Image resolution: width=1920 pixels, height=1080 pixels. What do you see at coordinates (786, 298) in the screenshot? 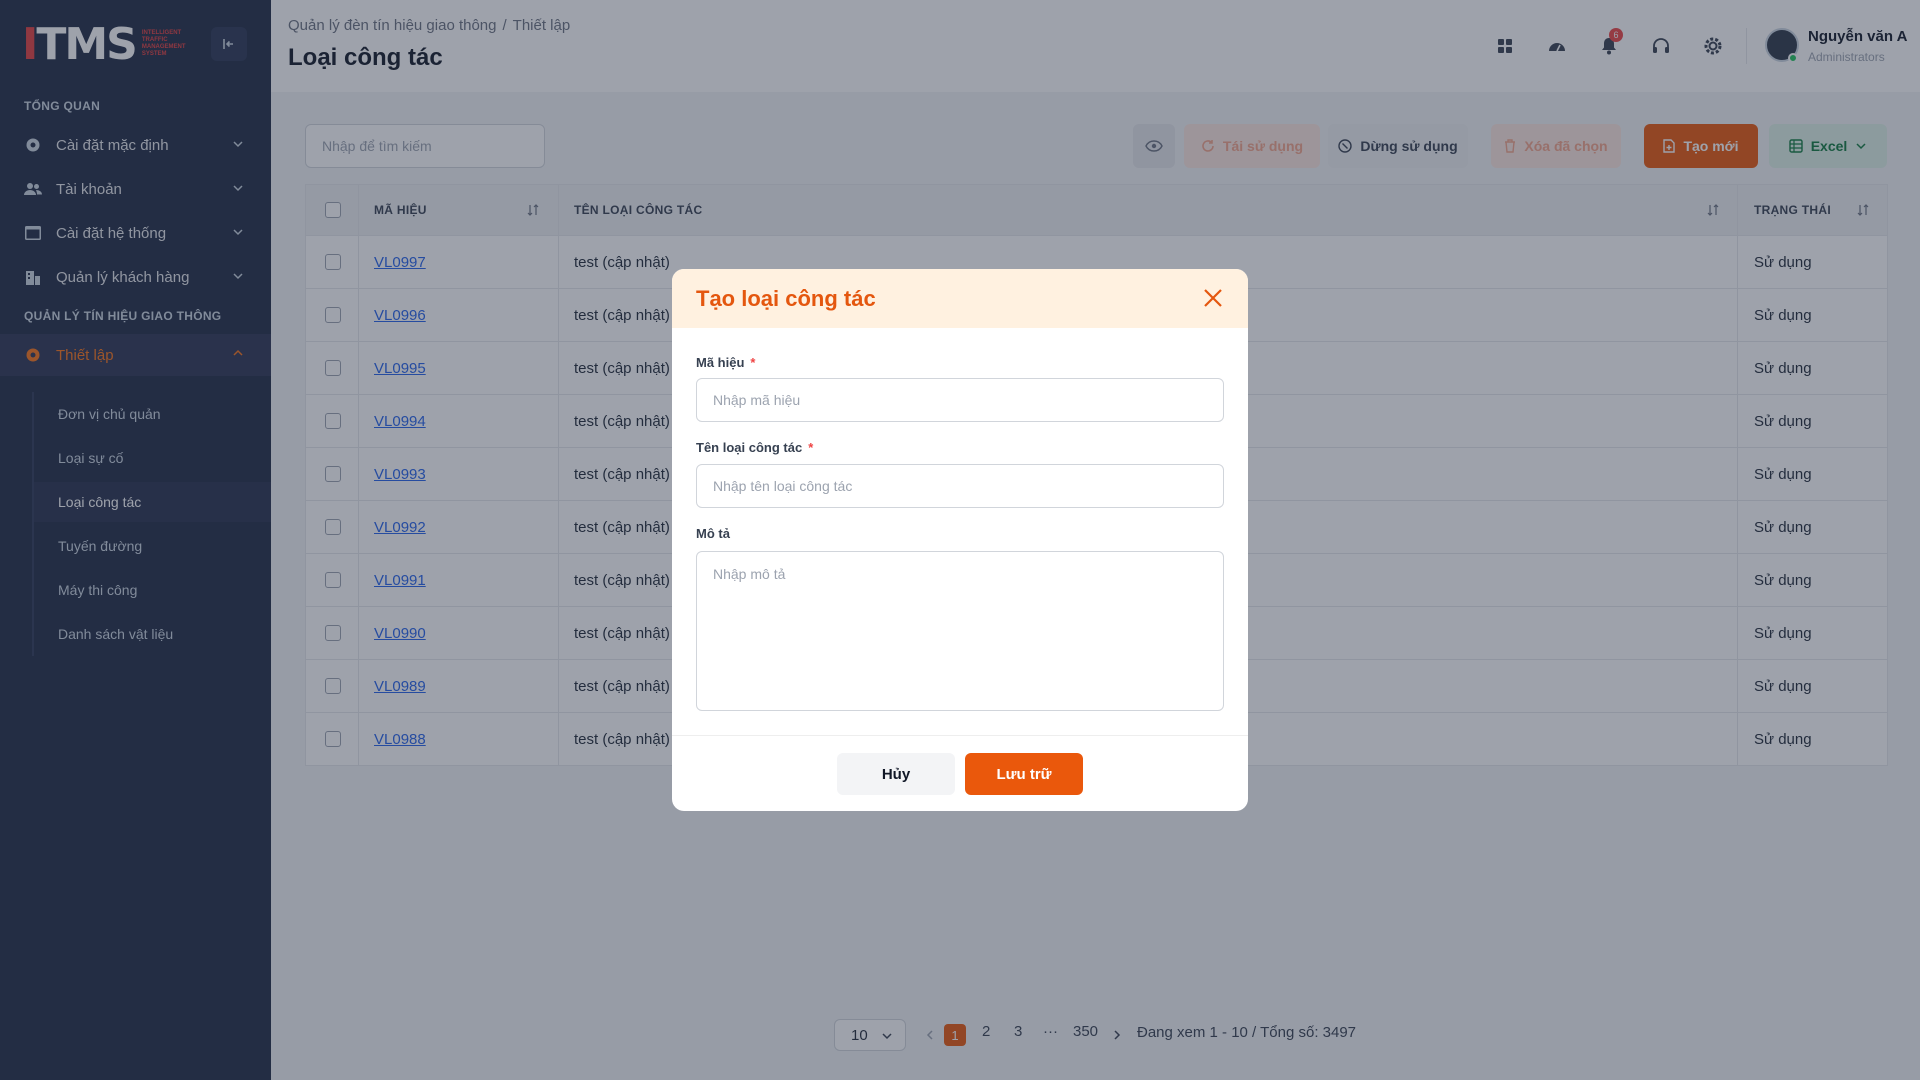
I see `modal-title: Tạo loại công tác` at bounding box center [786, 298].